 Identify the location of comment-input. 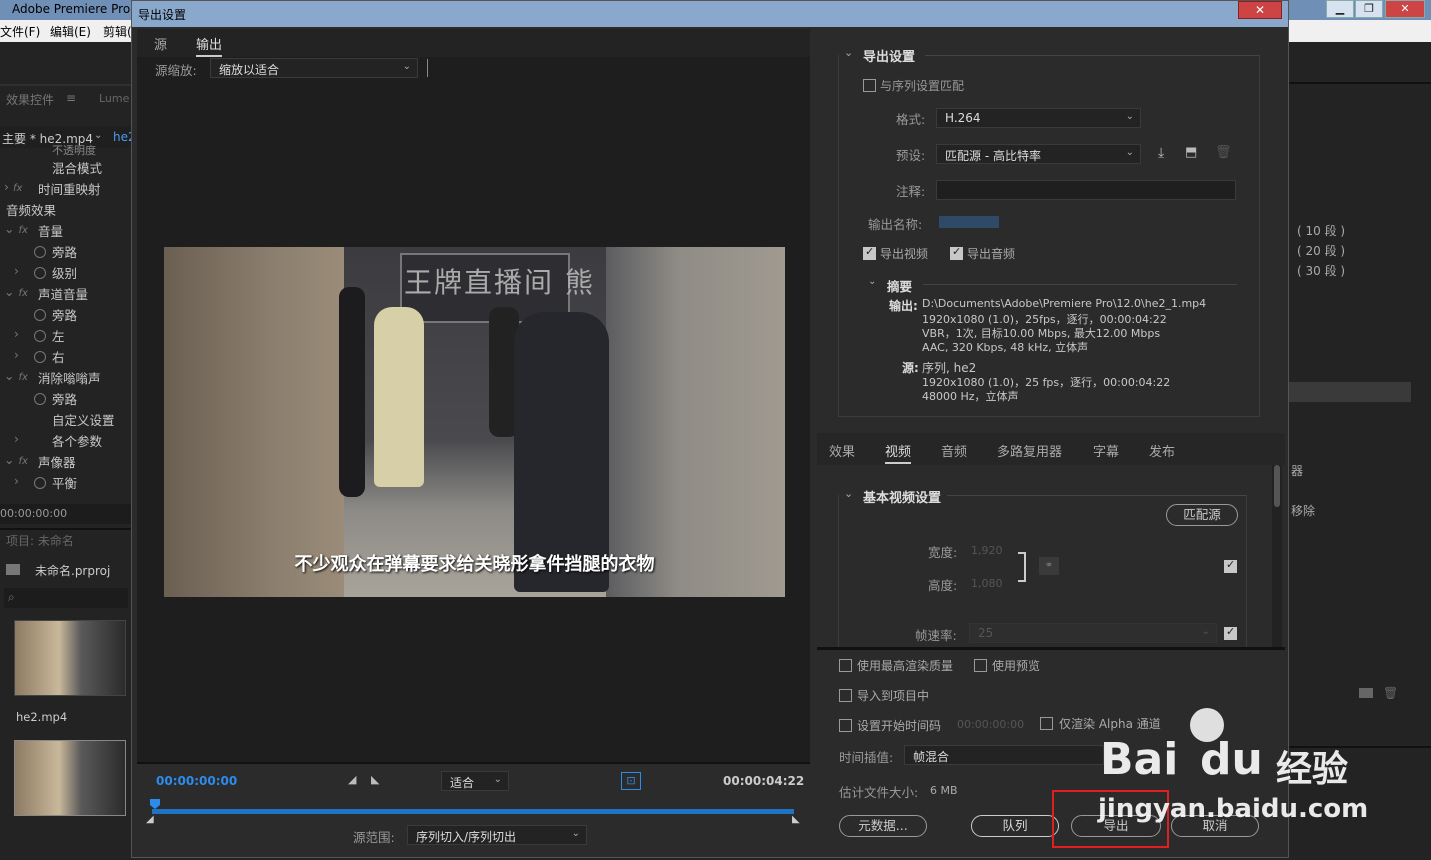
(1086, 190).